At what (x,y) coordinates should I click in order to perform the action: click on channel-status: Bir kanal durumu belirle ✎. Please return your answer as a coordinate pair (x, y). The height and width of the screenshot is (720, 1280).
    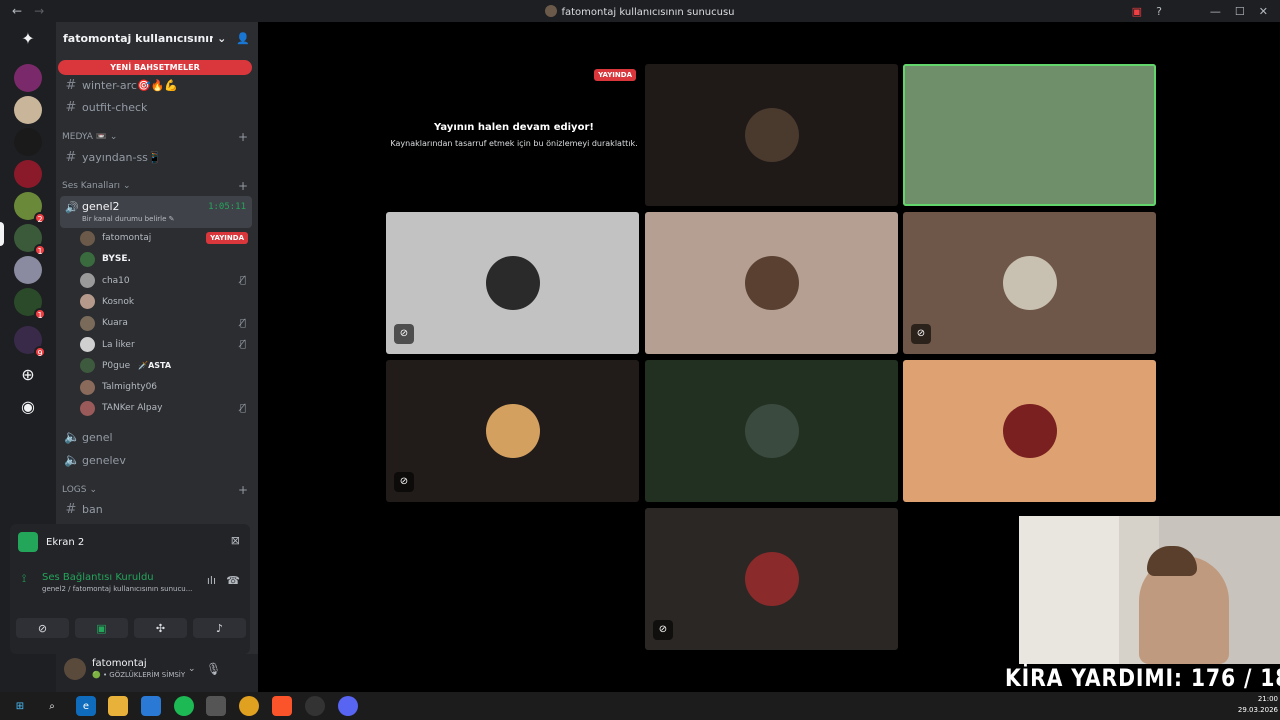
    Looking at the image, I should click on (128, 219).